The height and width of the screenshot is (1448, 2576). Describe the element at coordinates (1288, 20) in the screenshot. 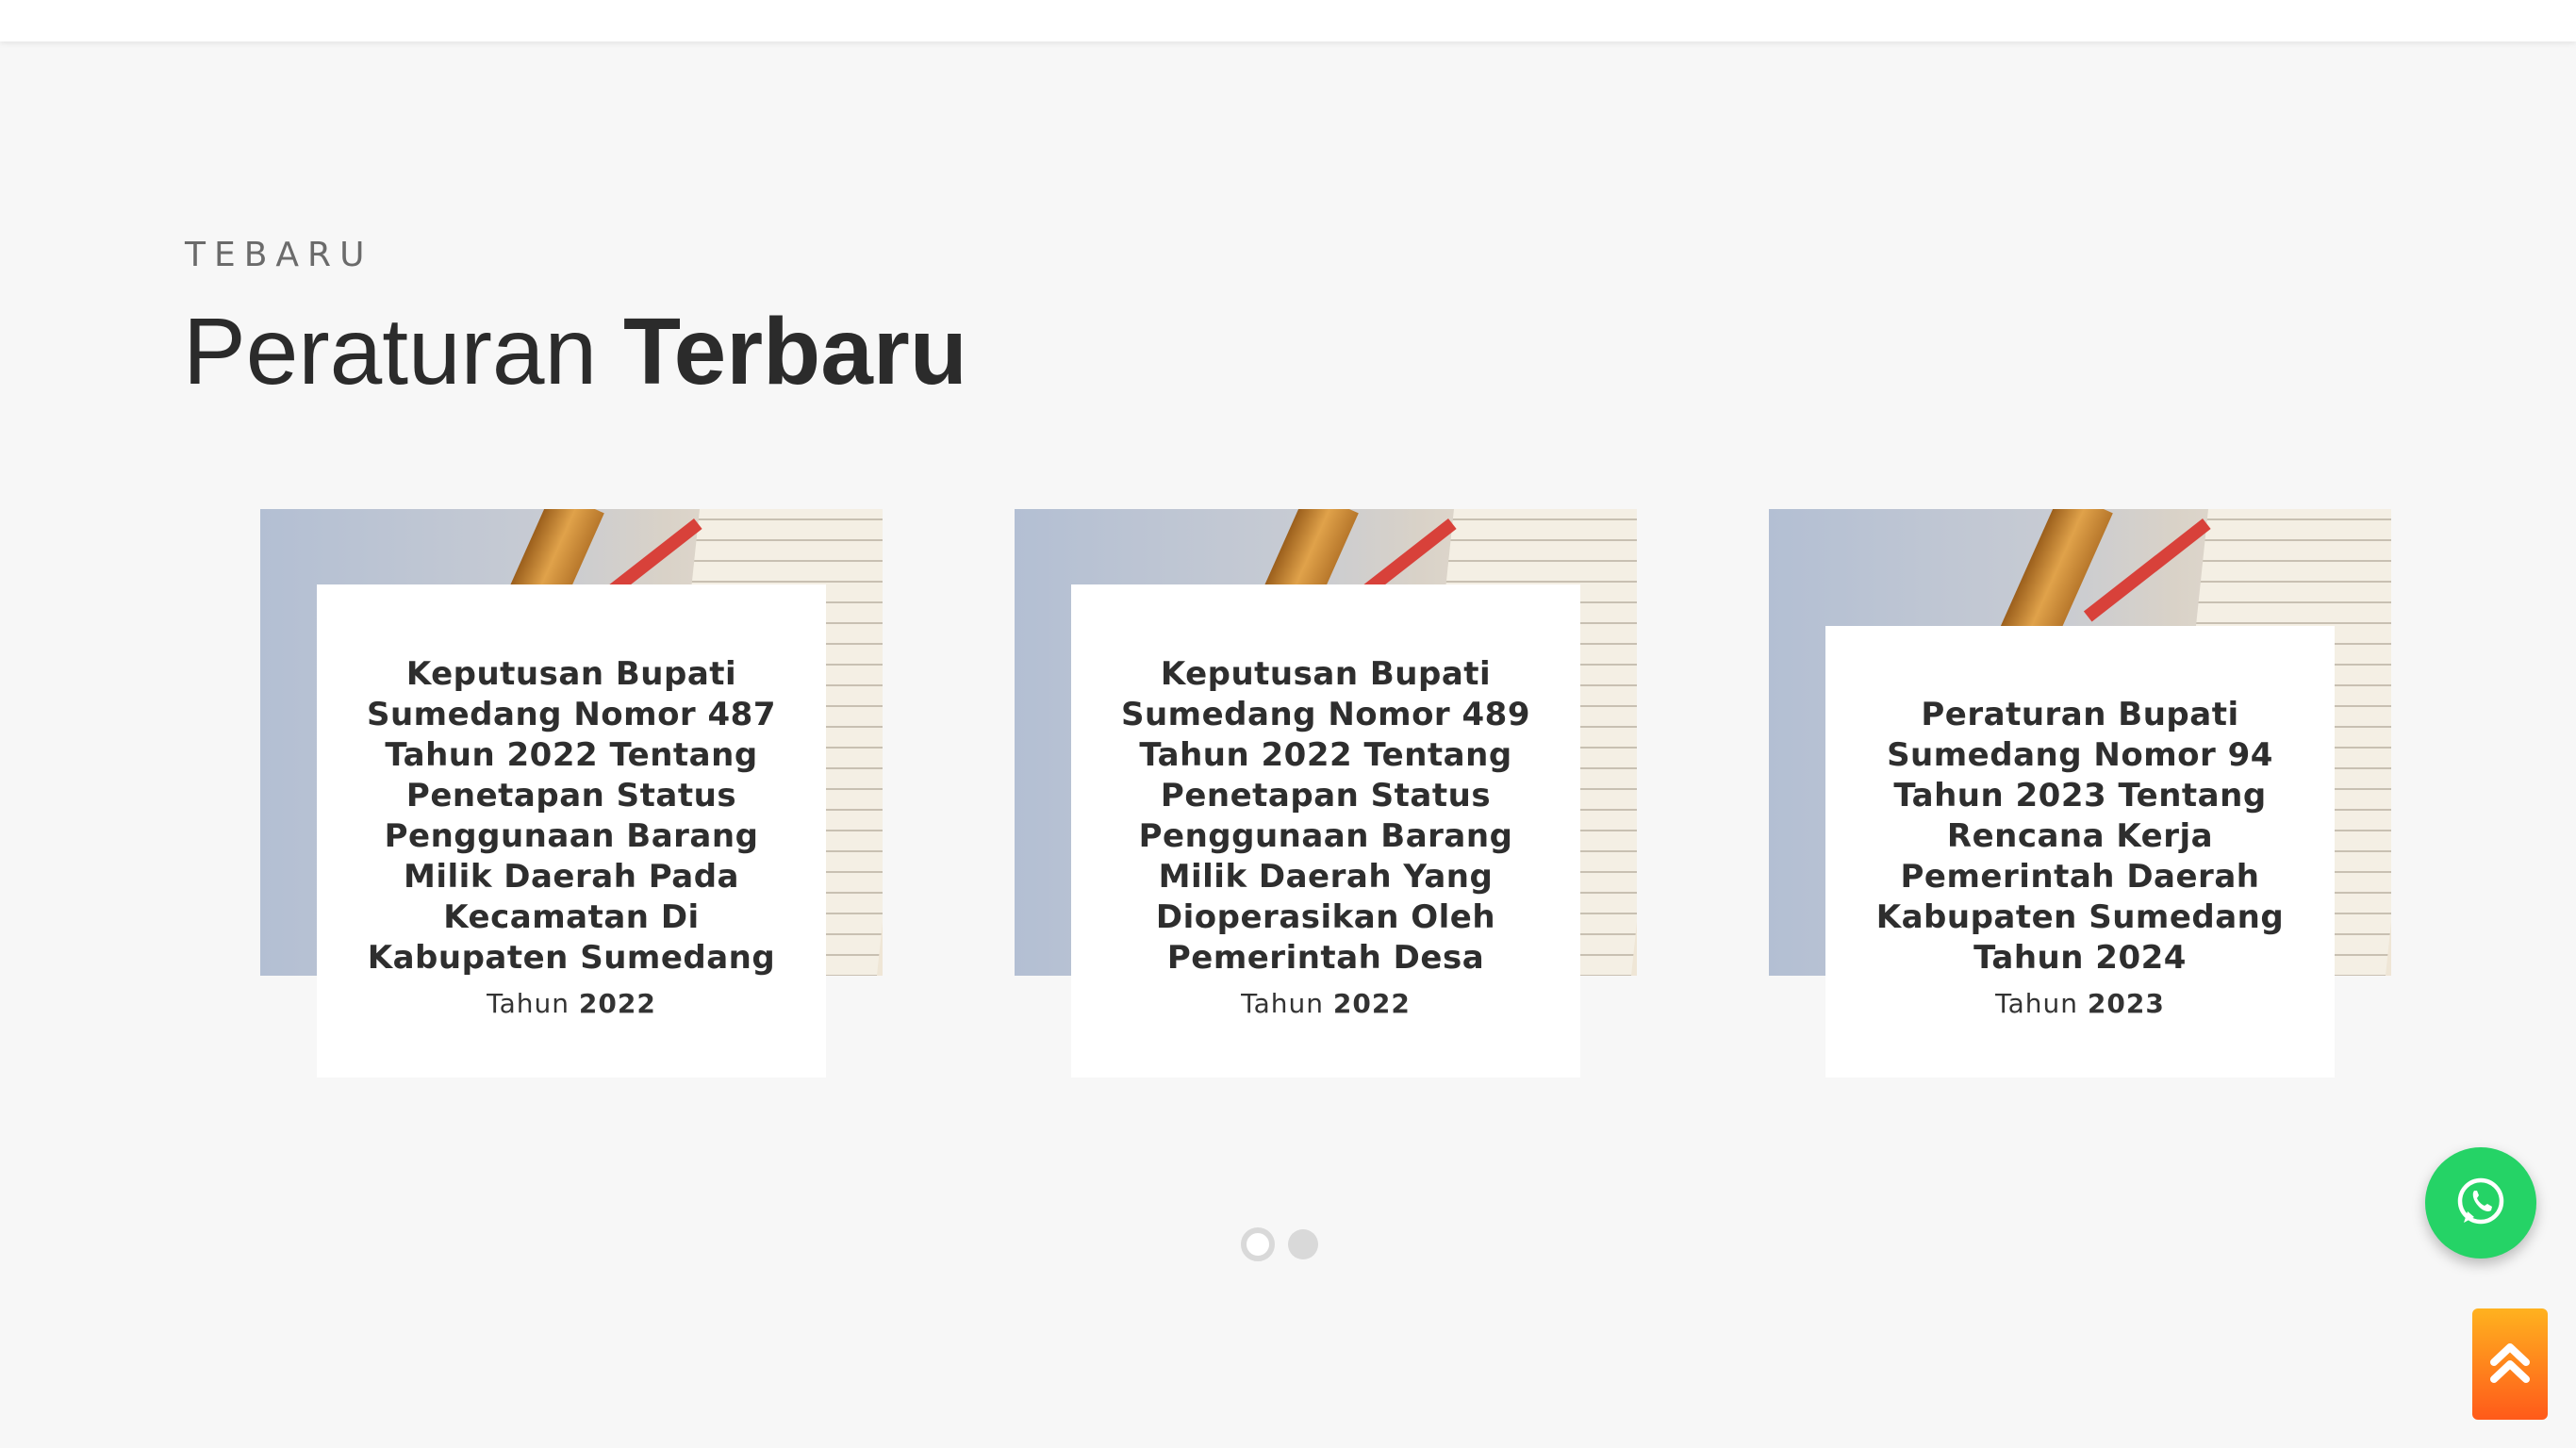

I see `top-navigation-bar` at that location.